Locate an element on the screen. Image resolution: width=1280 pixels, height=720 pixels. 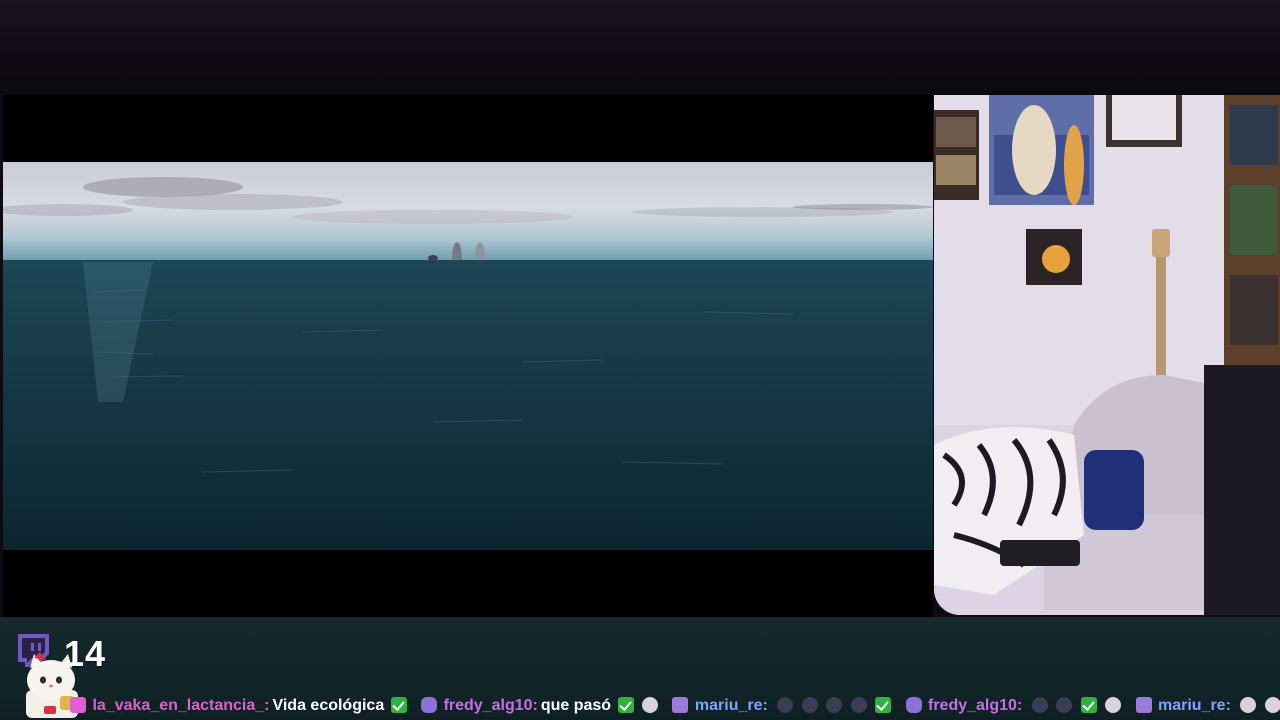
top-background is located at coordinates (640, 47).